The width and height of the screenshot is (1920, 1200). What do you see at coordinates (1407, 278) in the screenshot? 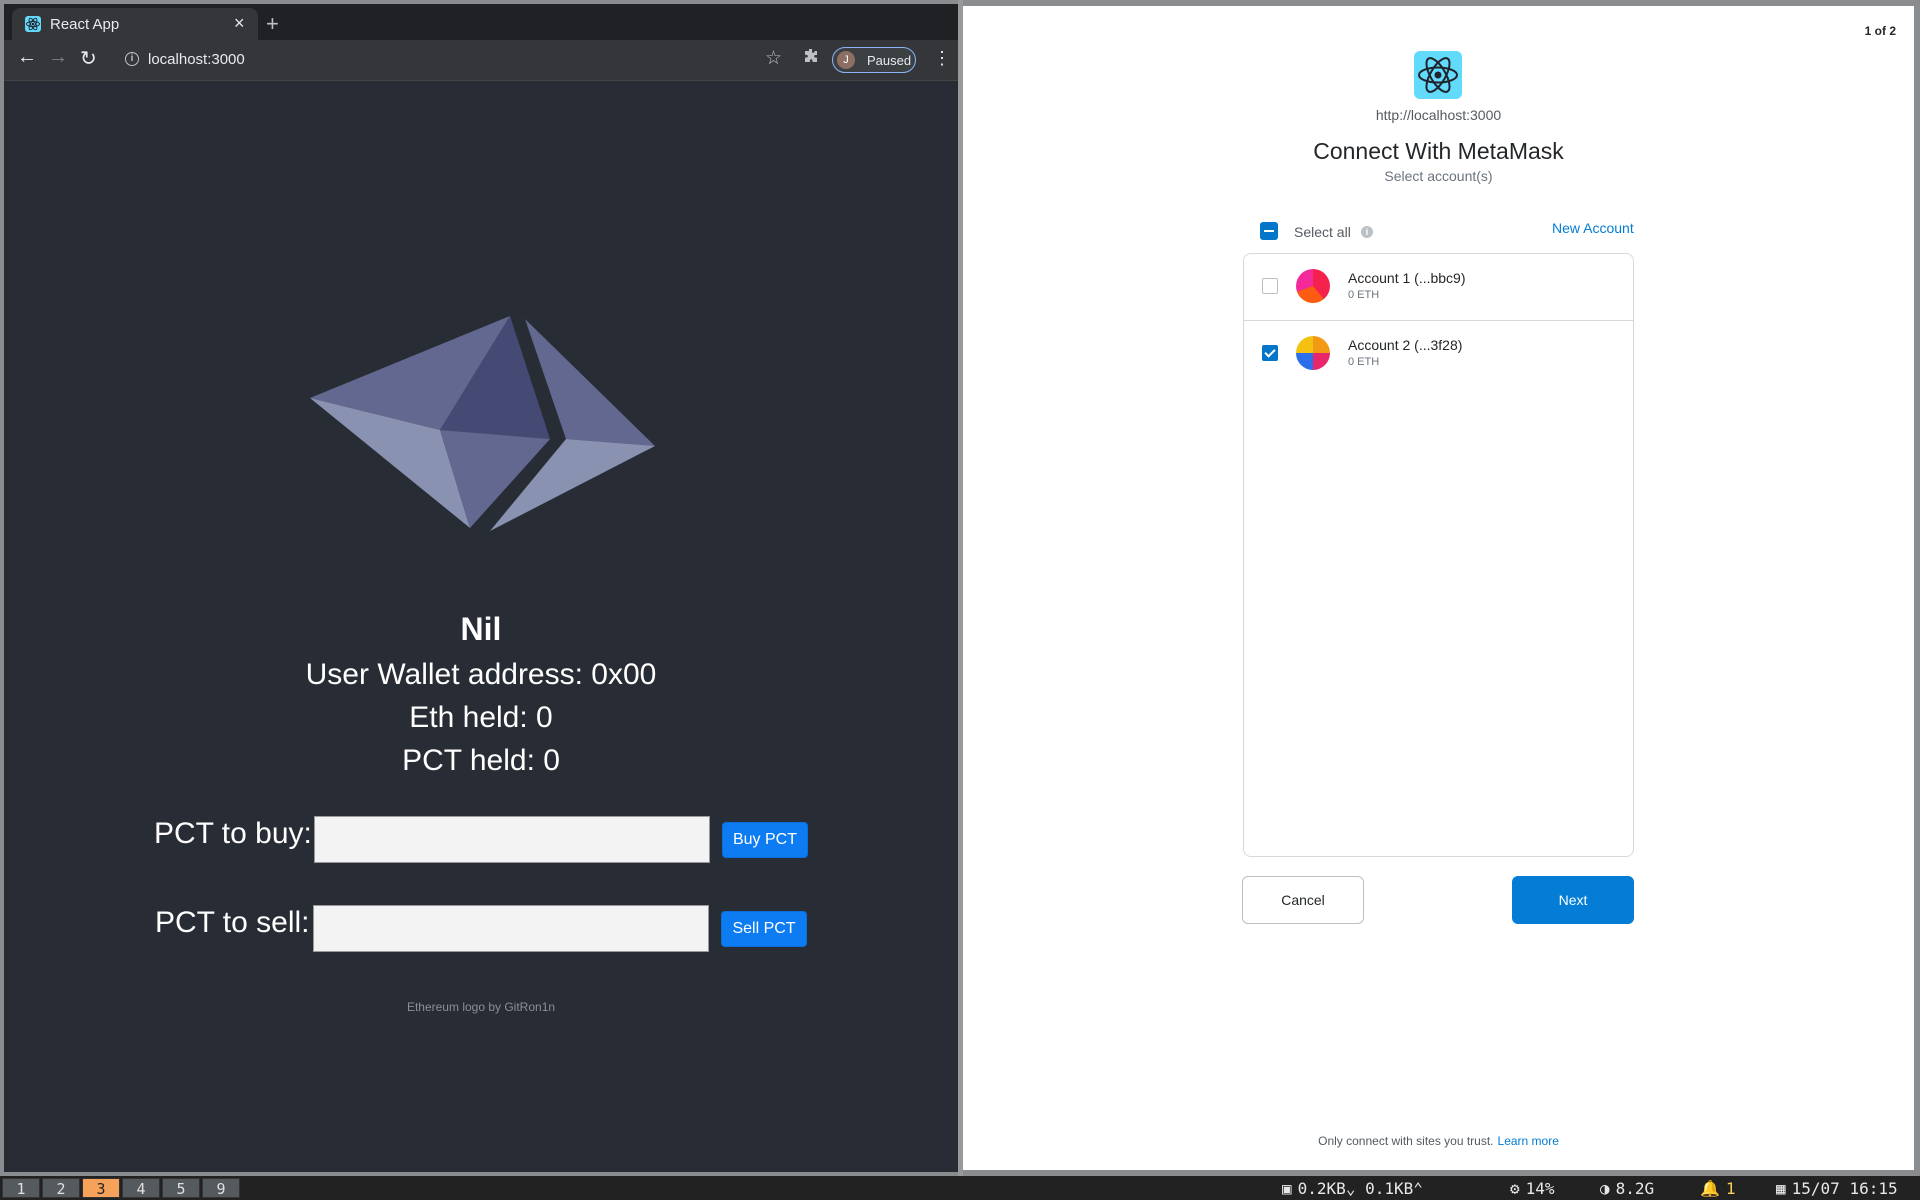
I see `account-name: Account 1 (...bbc9)` at bounding box center [1407, 278].